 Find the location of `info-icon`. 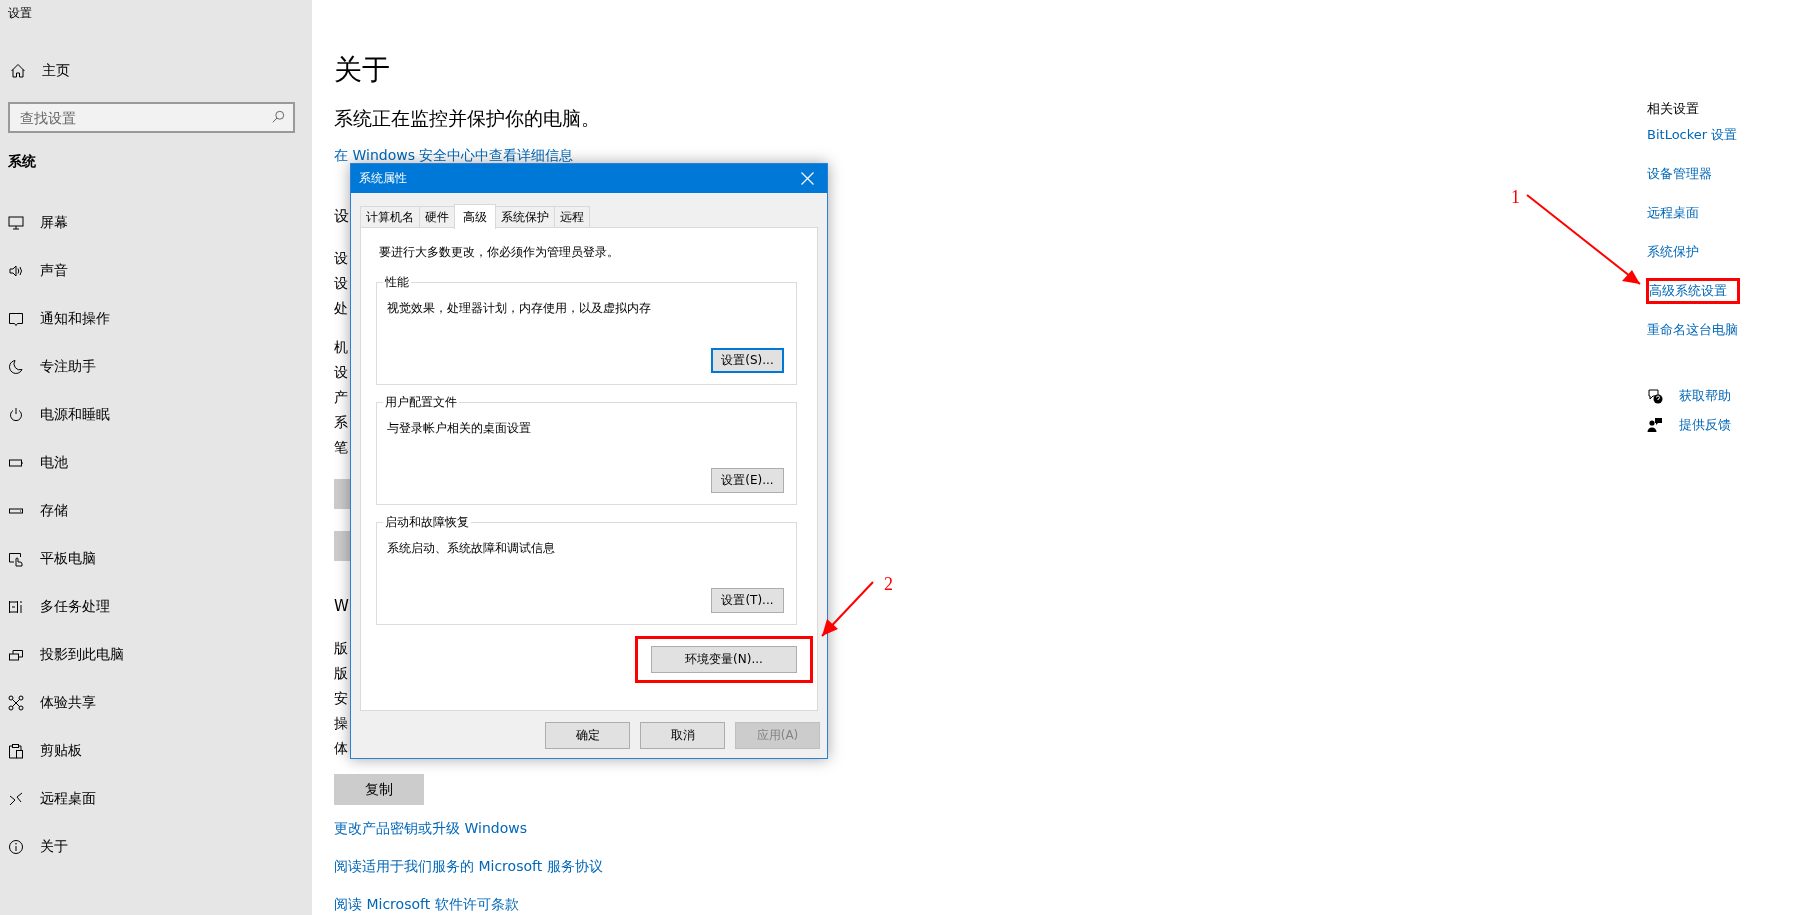

info-icon is located at coordinates (16, 847).